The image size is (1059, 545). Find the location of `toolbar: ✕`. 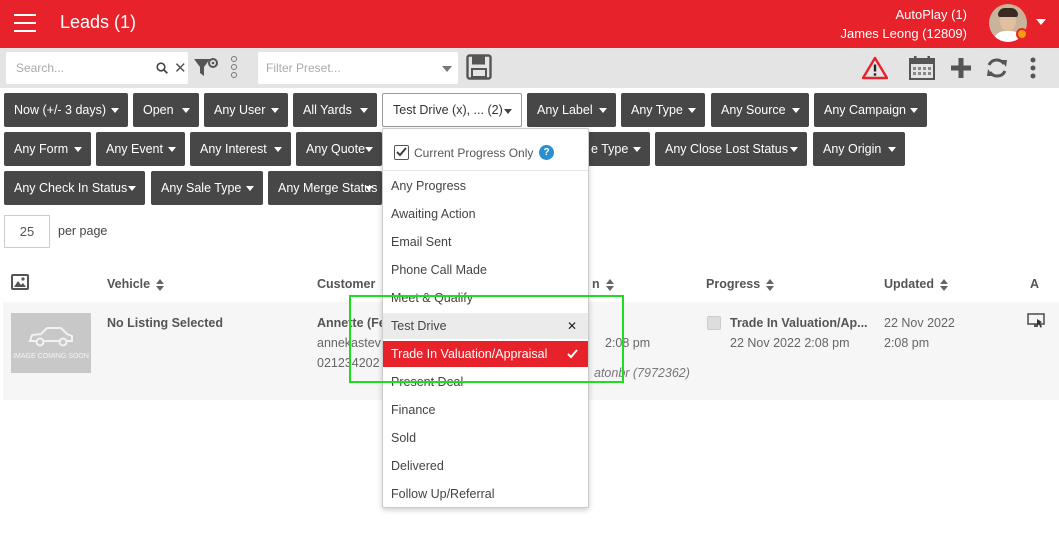

toolbar: ✕ is located at coordinates (529, 68).